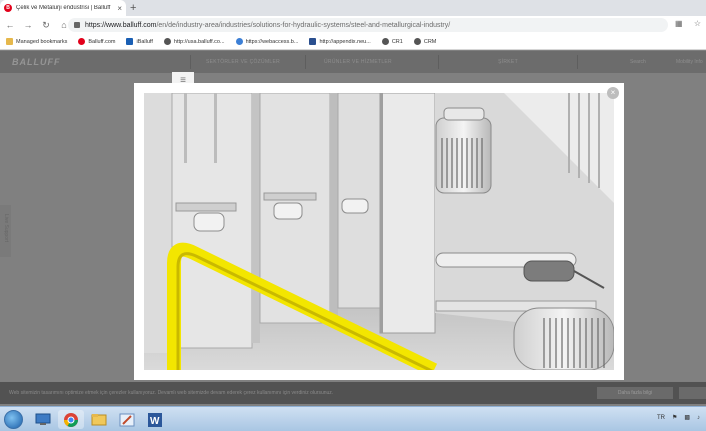  What do you see at coordinates (8, 8) in the screenshot?
I see `balluff-favicon-icon: B` at bounding box center [8, 8].